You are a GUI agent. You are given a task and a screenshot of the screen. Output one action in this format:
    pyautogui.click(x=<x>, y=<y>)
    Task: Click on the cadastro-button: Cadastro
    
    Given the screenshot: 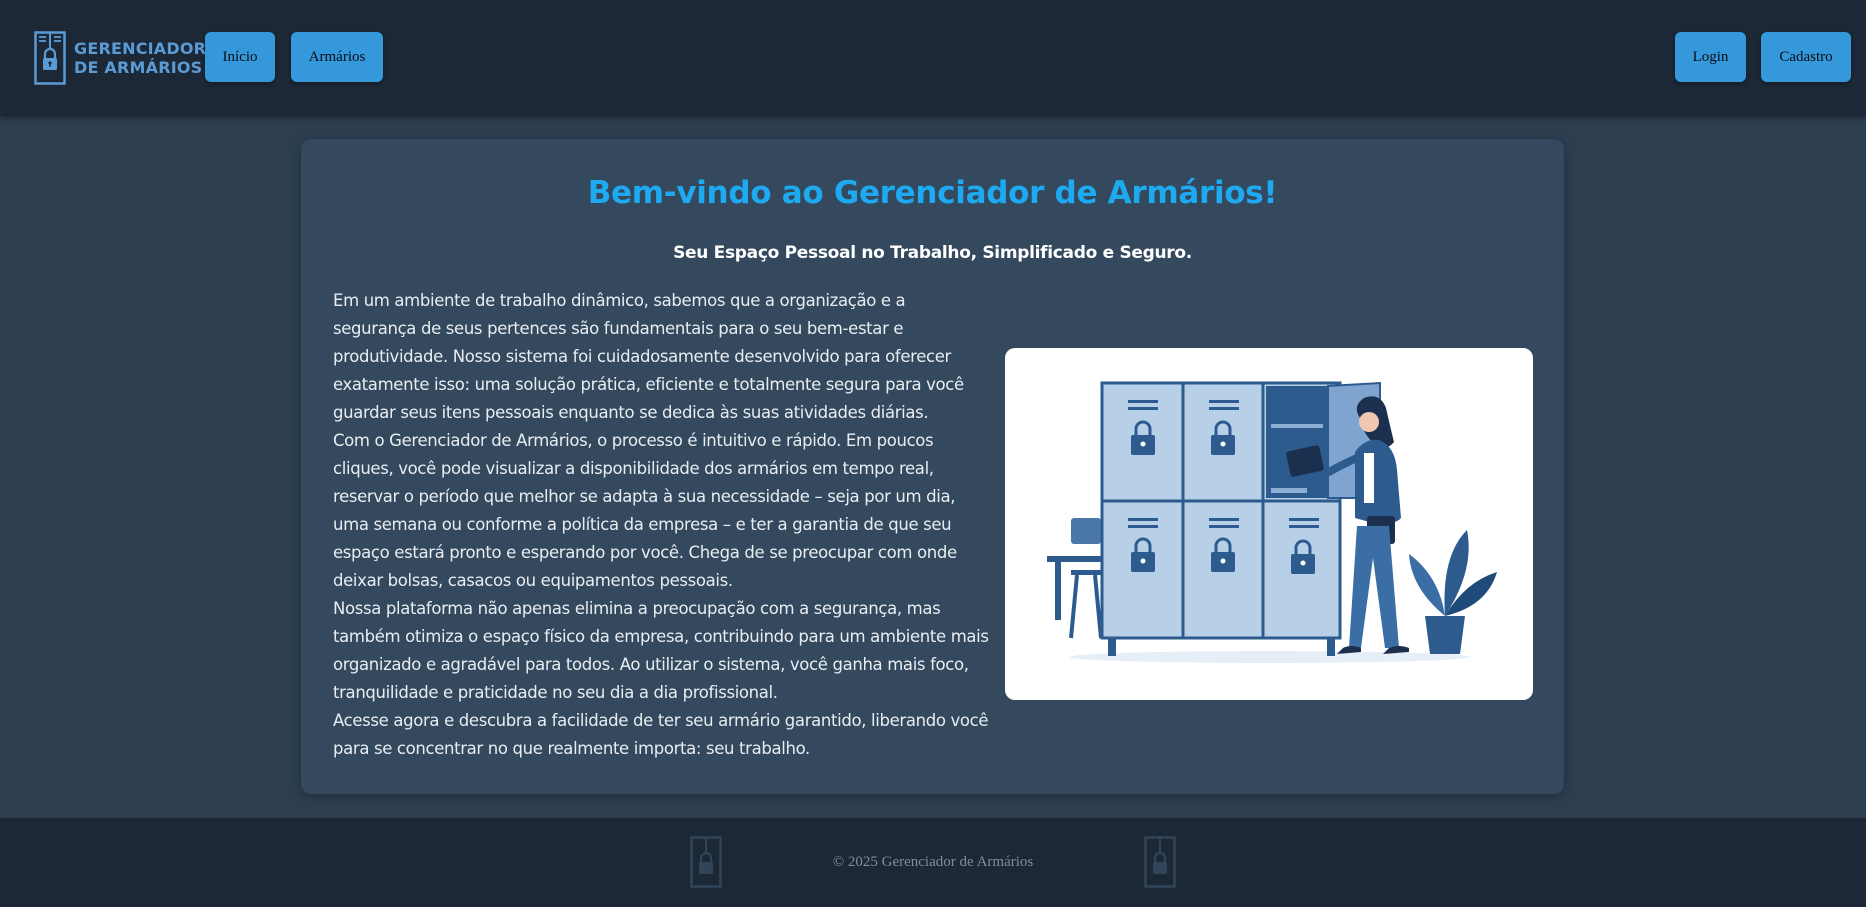 What is the action you would take?
    pyautogui.click(x=1806, y=57)
    